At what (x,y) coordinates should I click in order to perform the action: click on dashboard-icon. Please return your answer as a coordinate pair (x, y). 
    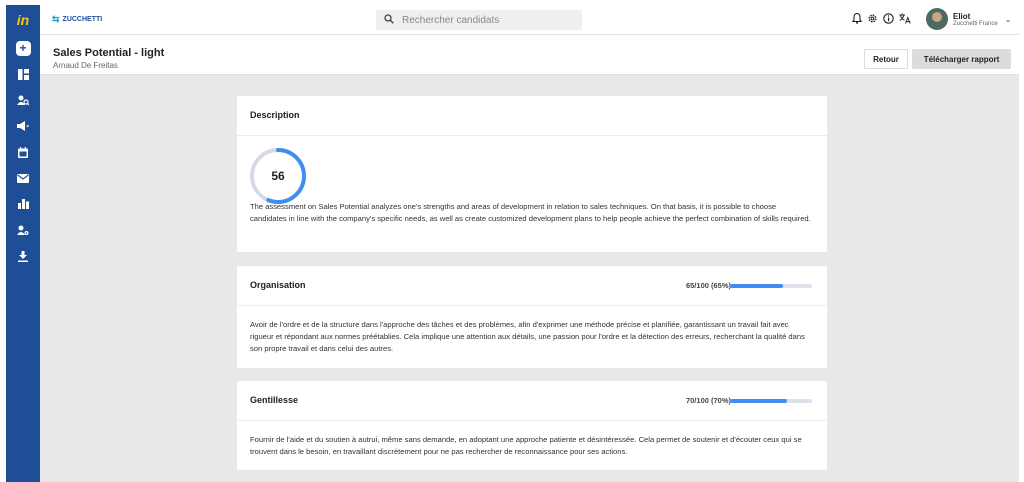
    Looking at the image, I should click on (23, 74).